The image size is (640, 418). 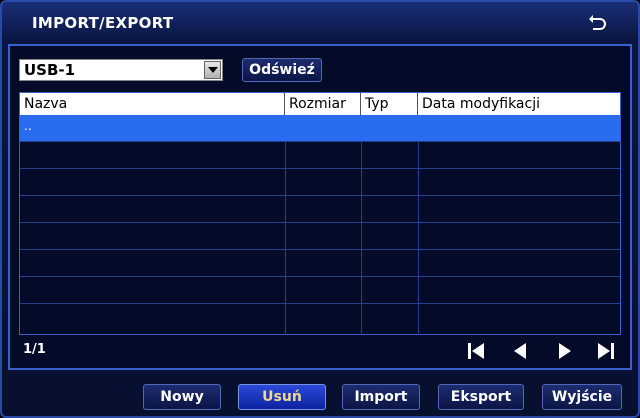 I want to click on prev-page-icon, so click(x=520, y=351).